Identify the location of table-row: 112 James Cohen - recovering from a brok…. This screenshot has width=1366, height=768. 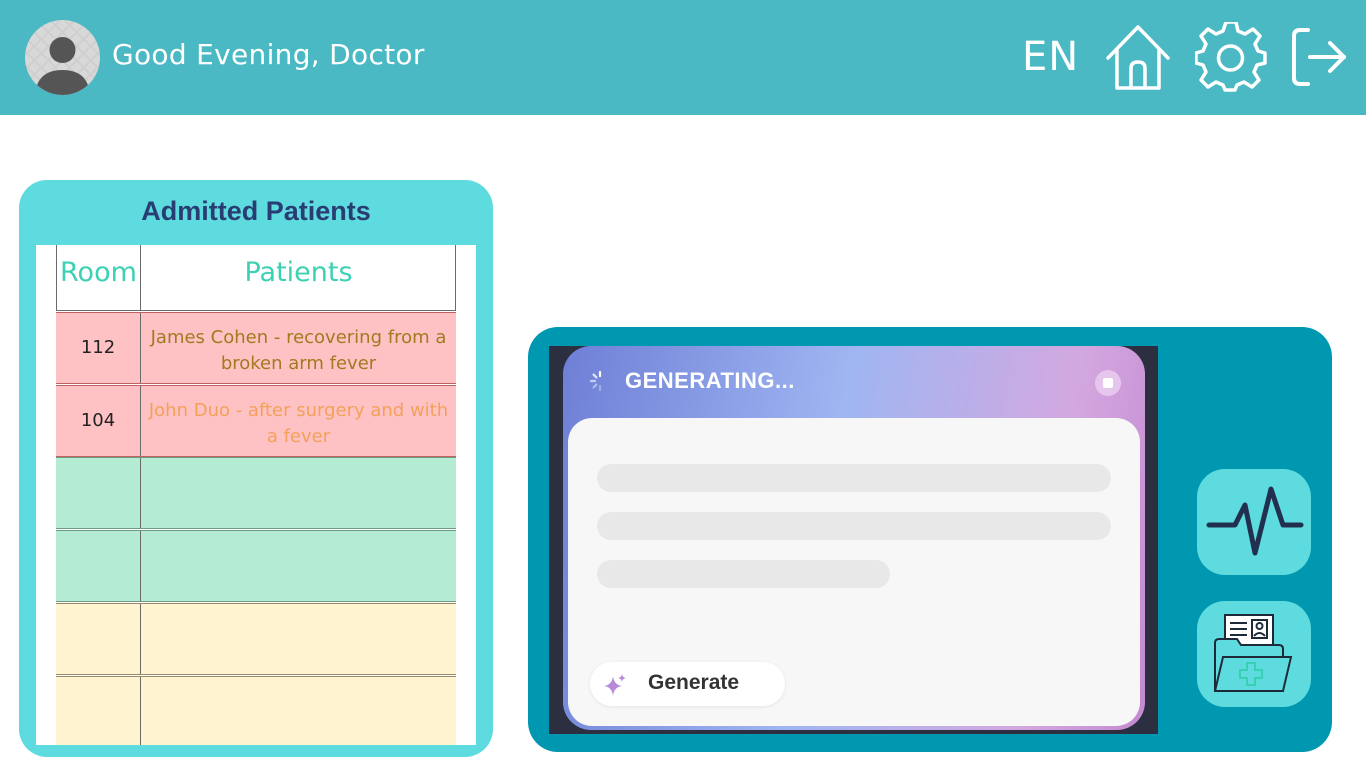
(256, 348).